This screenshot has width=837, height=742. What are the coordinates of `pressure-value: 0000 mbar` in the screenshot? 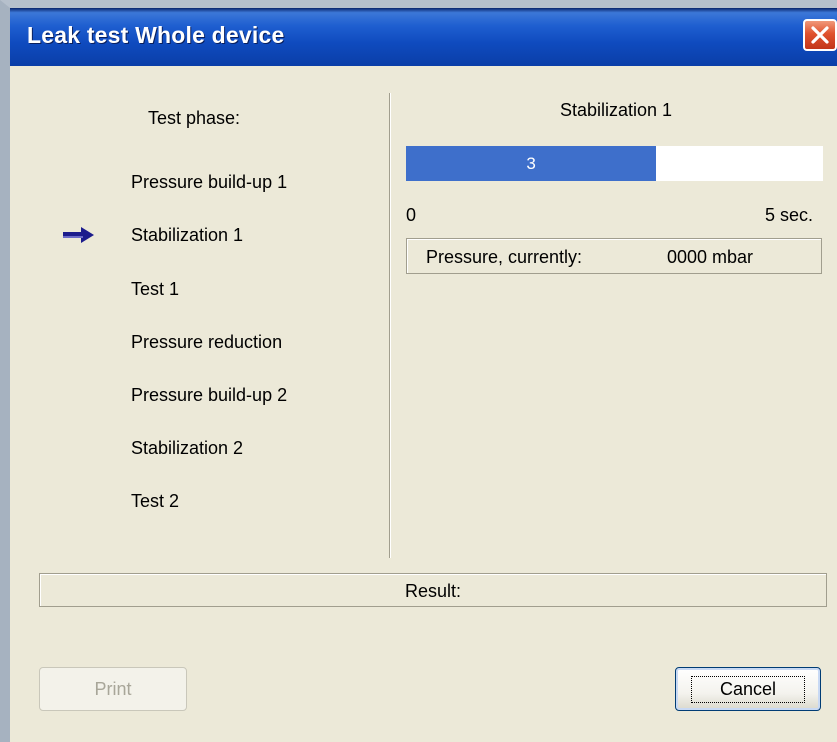 It's located at (710, 257).